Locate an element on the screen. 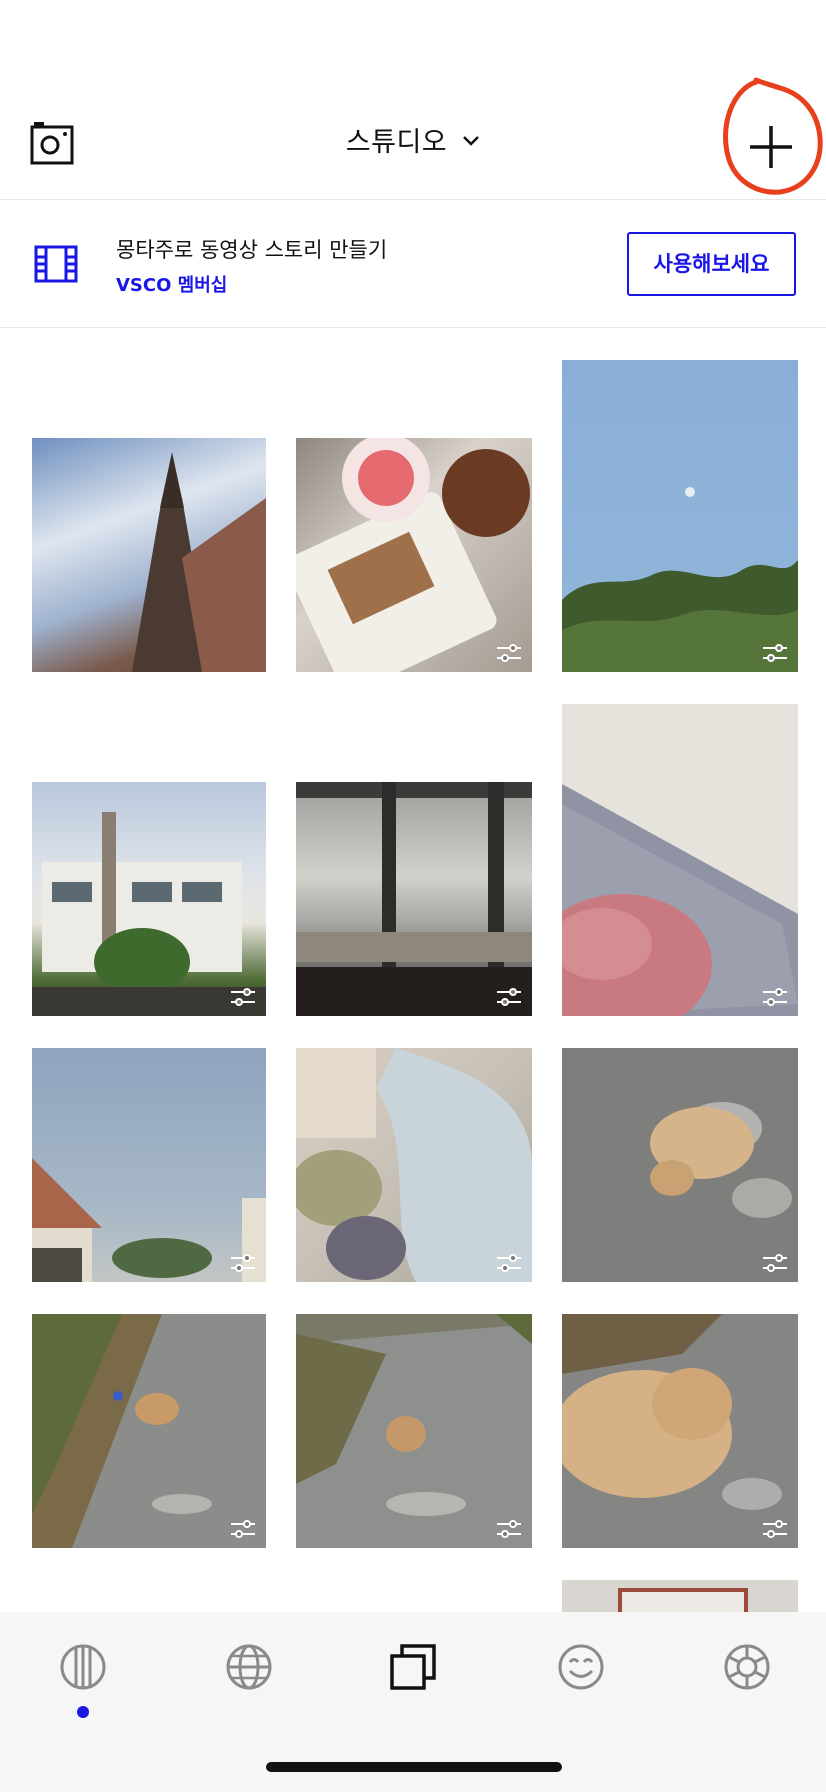  photo-dog-closeup is located at coordinates (680, 1431).